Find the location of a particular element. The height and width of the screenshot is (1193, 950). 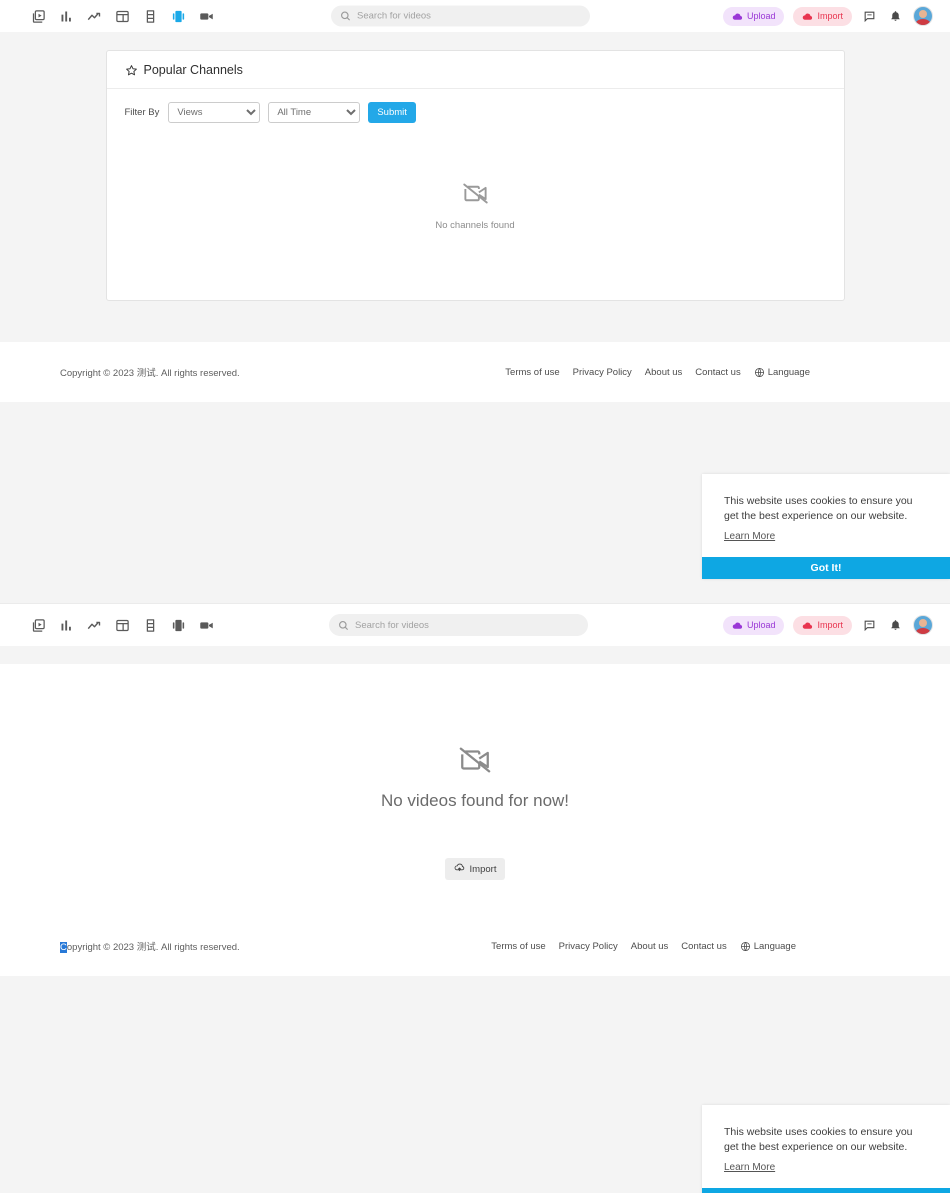

top-navbar-2: Upload Import is located at coordinates (475, 625).